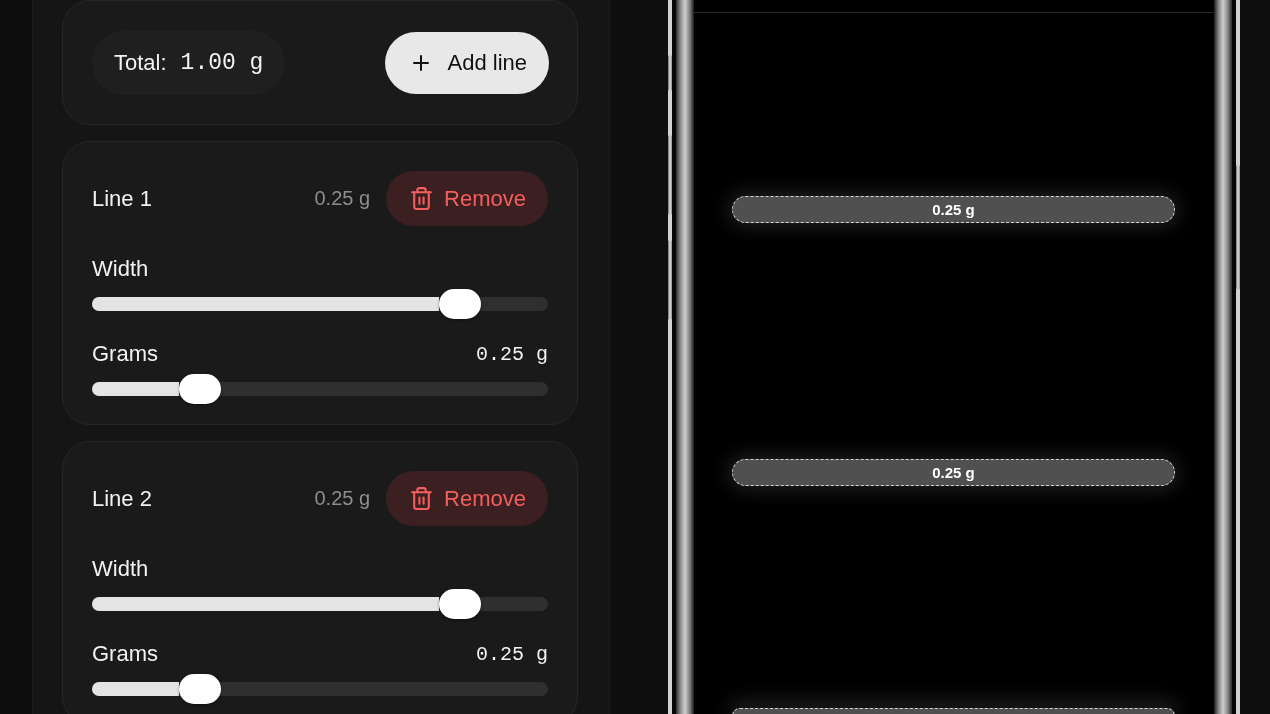  What do you see at coordinates (467, 63) in the screenshot?
I see `add-line-button: Add line` at bounding box center [467, 63].